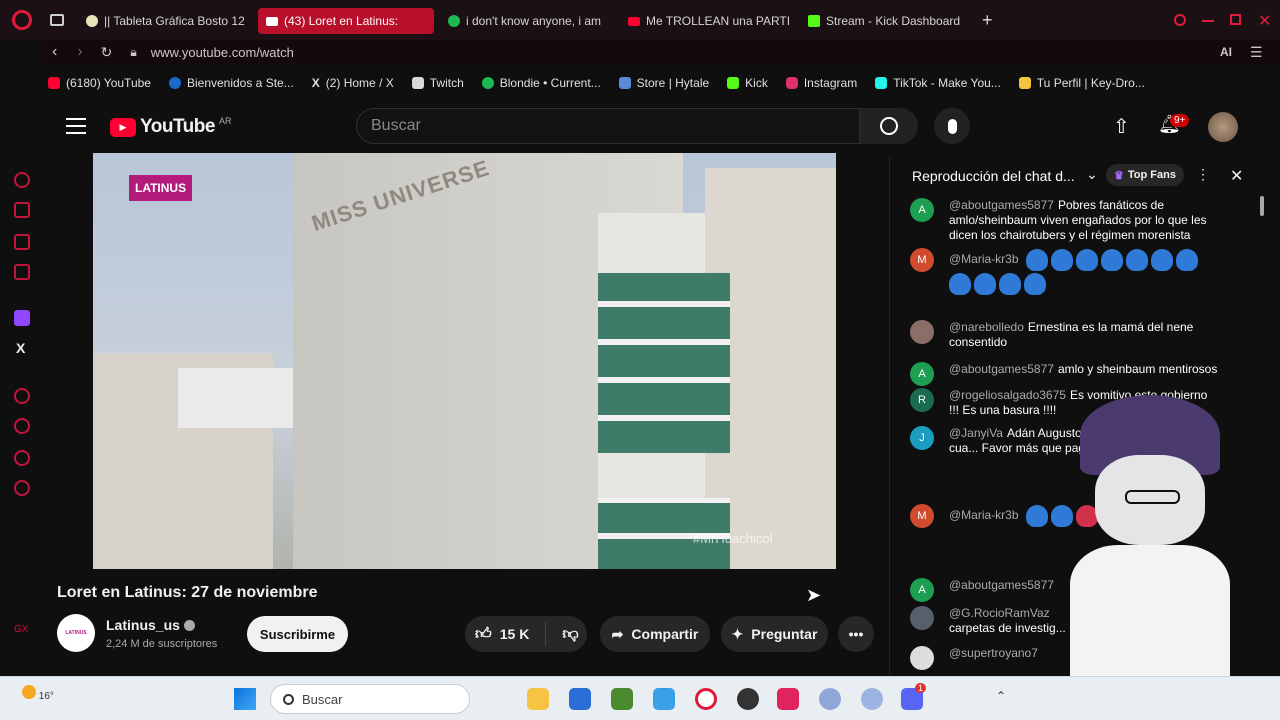  I want to click on forward-icon: ›, so click(79, 52).